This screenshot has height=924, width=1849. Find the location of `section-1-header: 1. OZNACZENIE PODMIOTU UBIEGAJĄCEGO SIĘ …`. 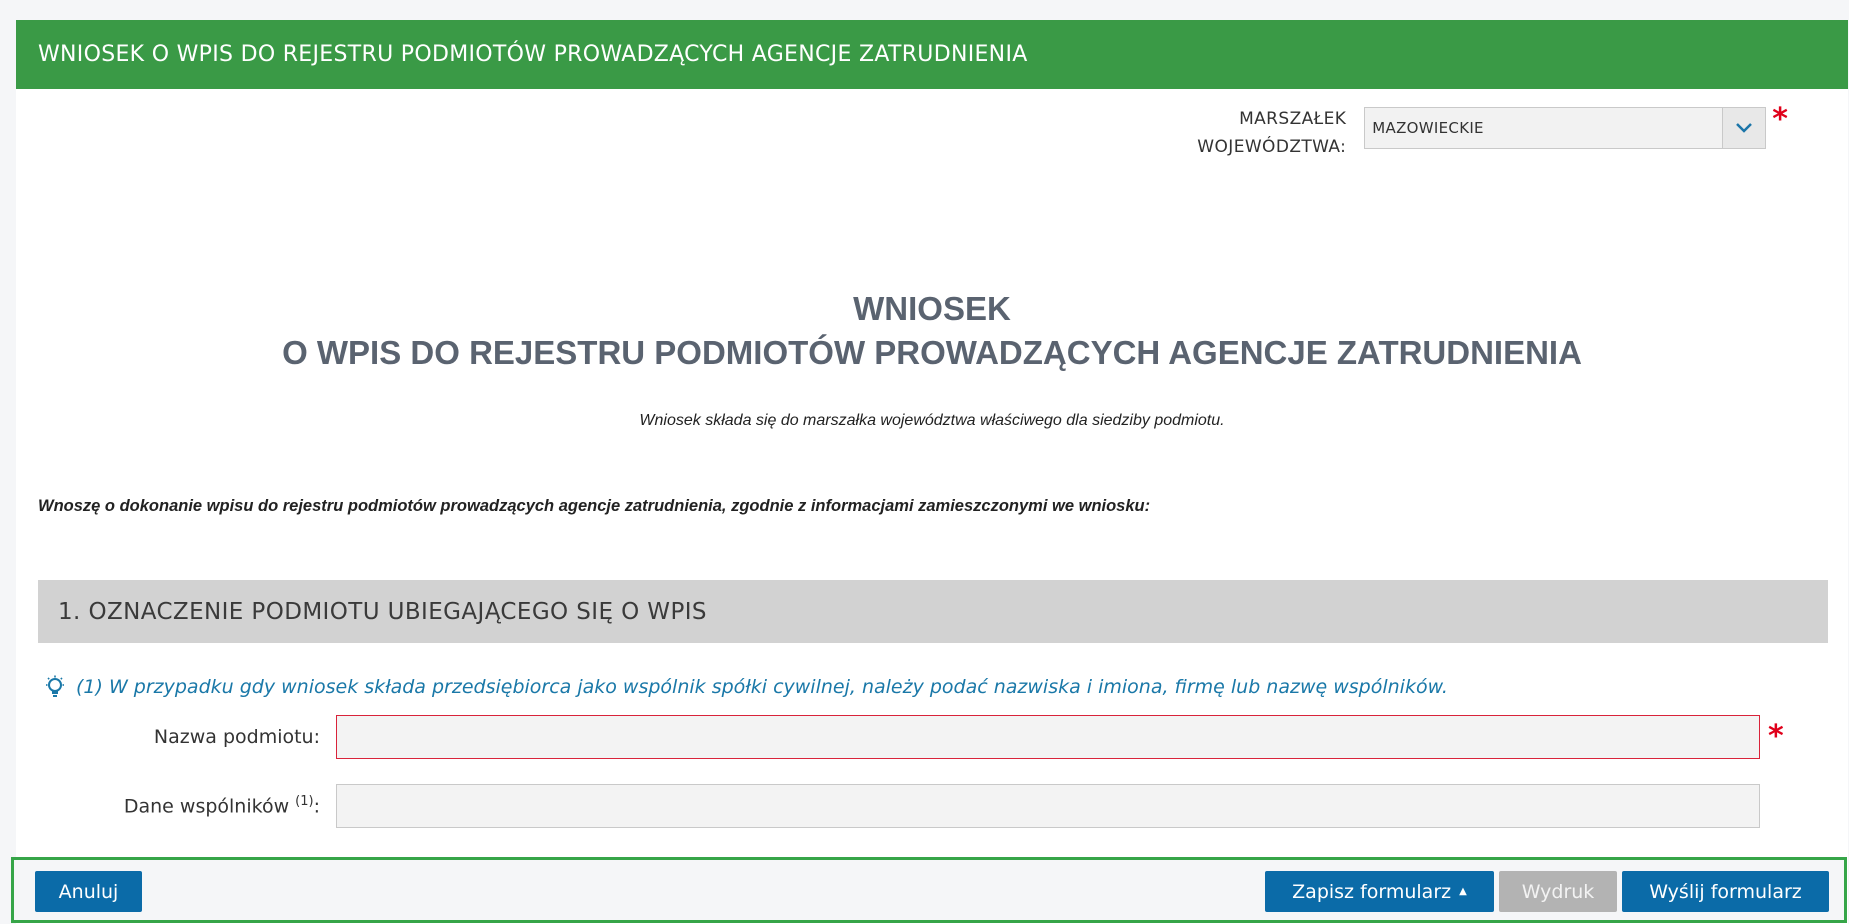

section-1-header: 1. OZNACZENIE PODMIOTU UBIEGAJĄCEGO SIĘ … is located at coordinates (933, 611).